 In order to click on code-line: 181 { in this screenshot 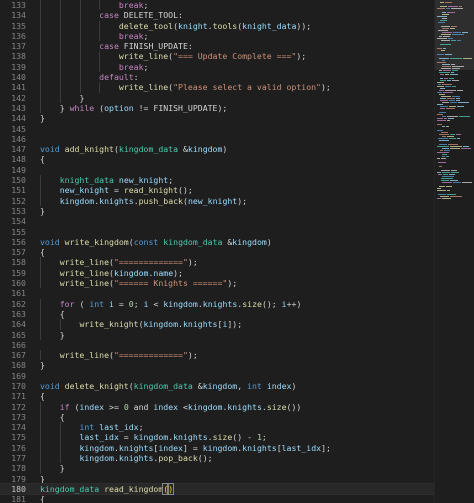, I will do `click(217, 498)`.